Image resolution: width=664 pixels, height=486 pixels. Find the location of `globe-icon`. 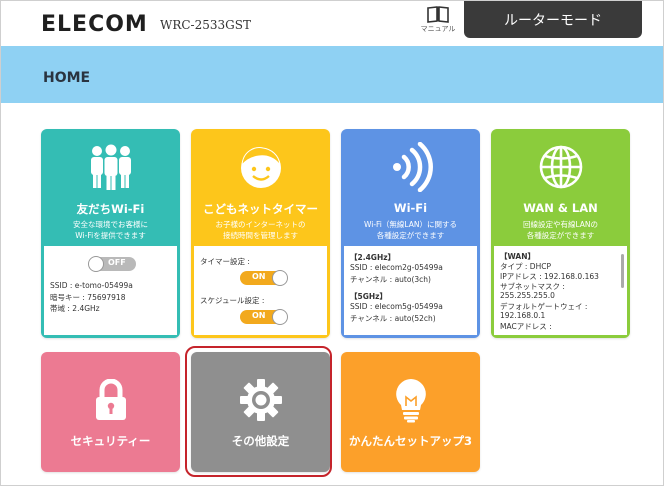

globe-icon is located at coordinates (560, 167).